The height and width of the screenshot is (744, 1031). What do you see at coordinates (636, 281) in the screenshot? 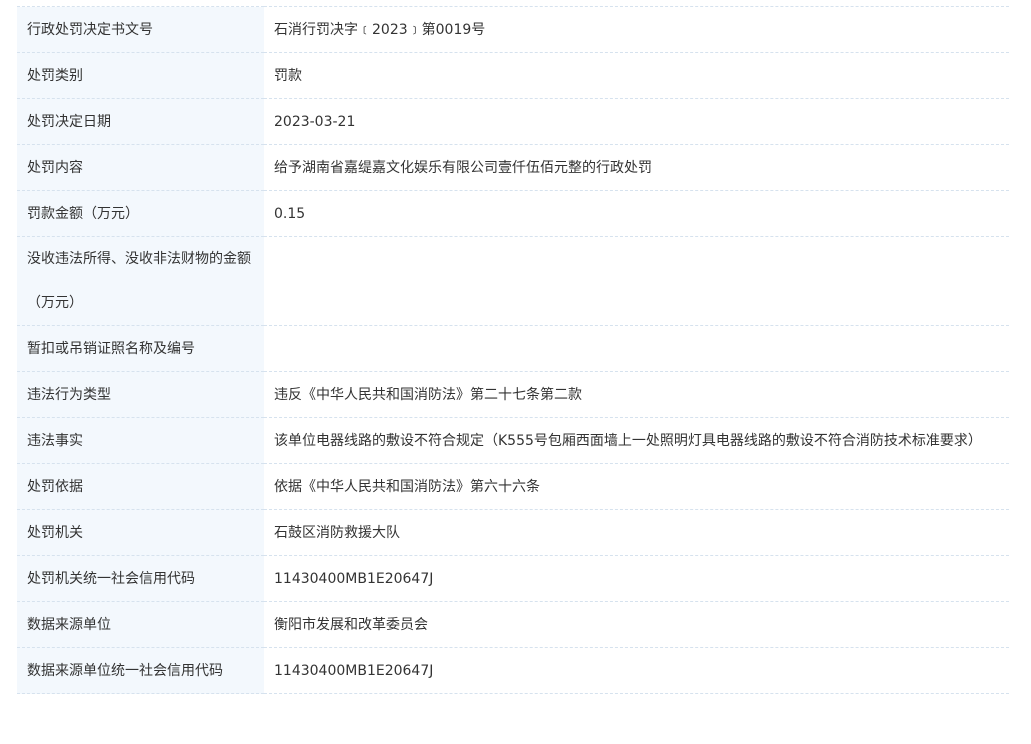
I see `row-value-confiscation-amount` at bounding box center [636, 281].